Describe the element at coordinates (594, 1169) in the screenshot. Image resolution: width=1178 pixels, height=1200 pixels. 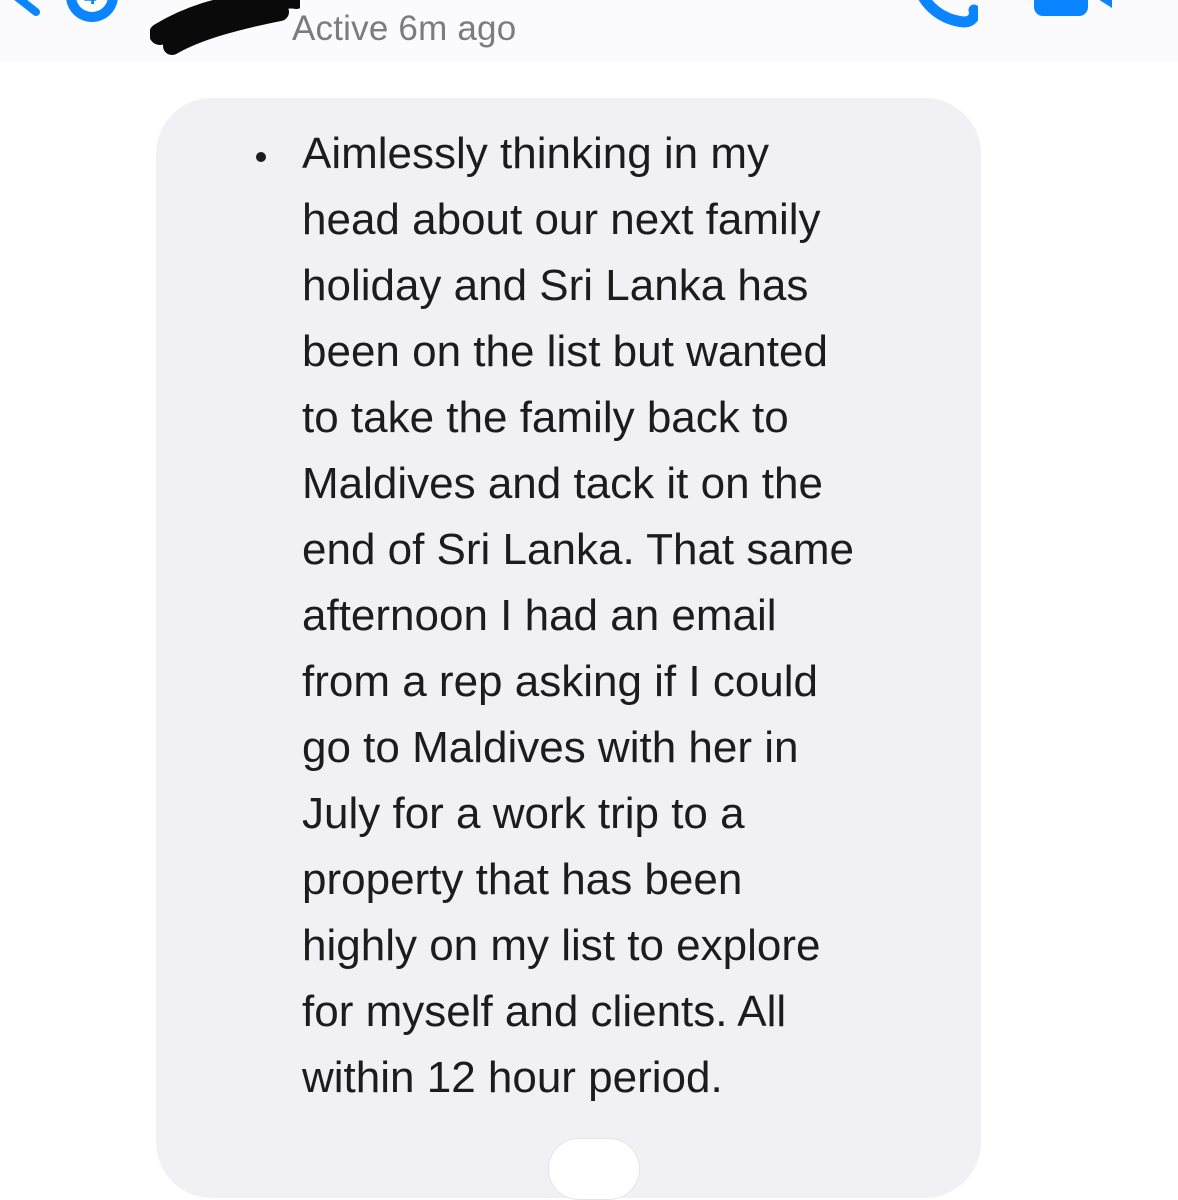
I see `reaction-button` at that location.